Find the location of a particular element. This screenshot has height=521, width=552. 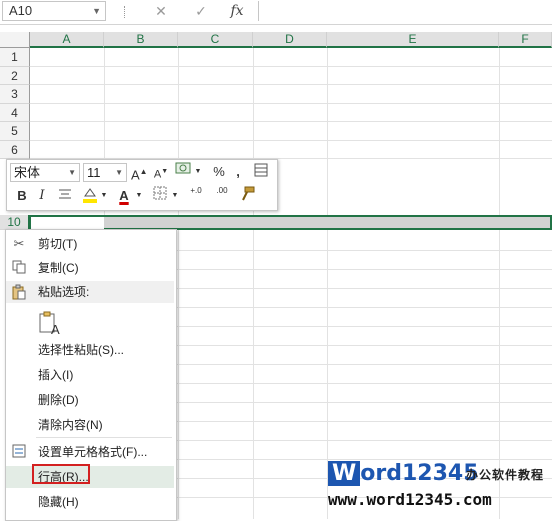

bold-button: B is located at coordinates (22, 196).